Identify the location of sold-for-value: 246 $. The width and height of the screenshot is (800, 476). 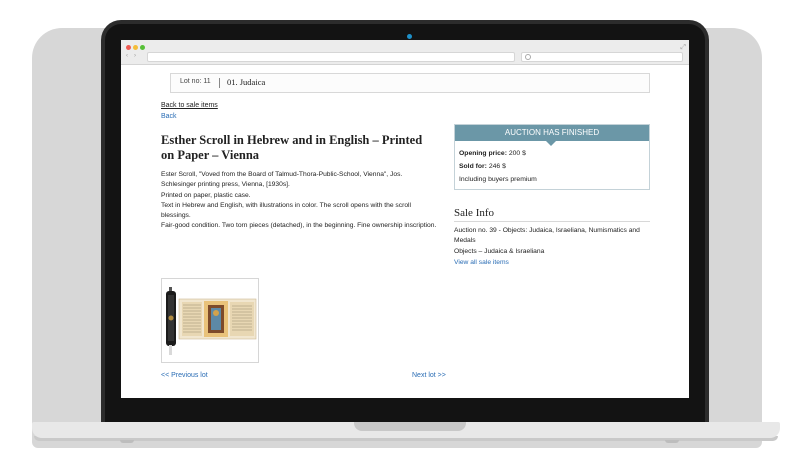
(497, 166).